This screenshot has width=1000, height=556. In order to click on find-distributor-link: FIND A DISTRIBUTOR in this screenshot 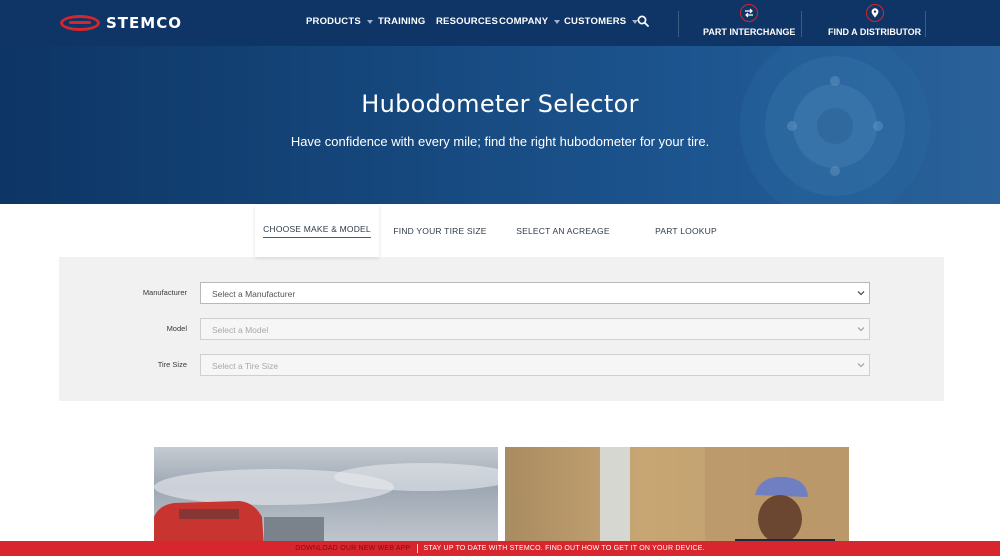, I will do `click(874, 20)`.